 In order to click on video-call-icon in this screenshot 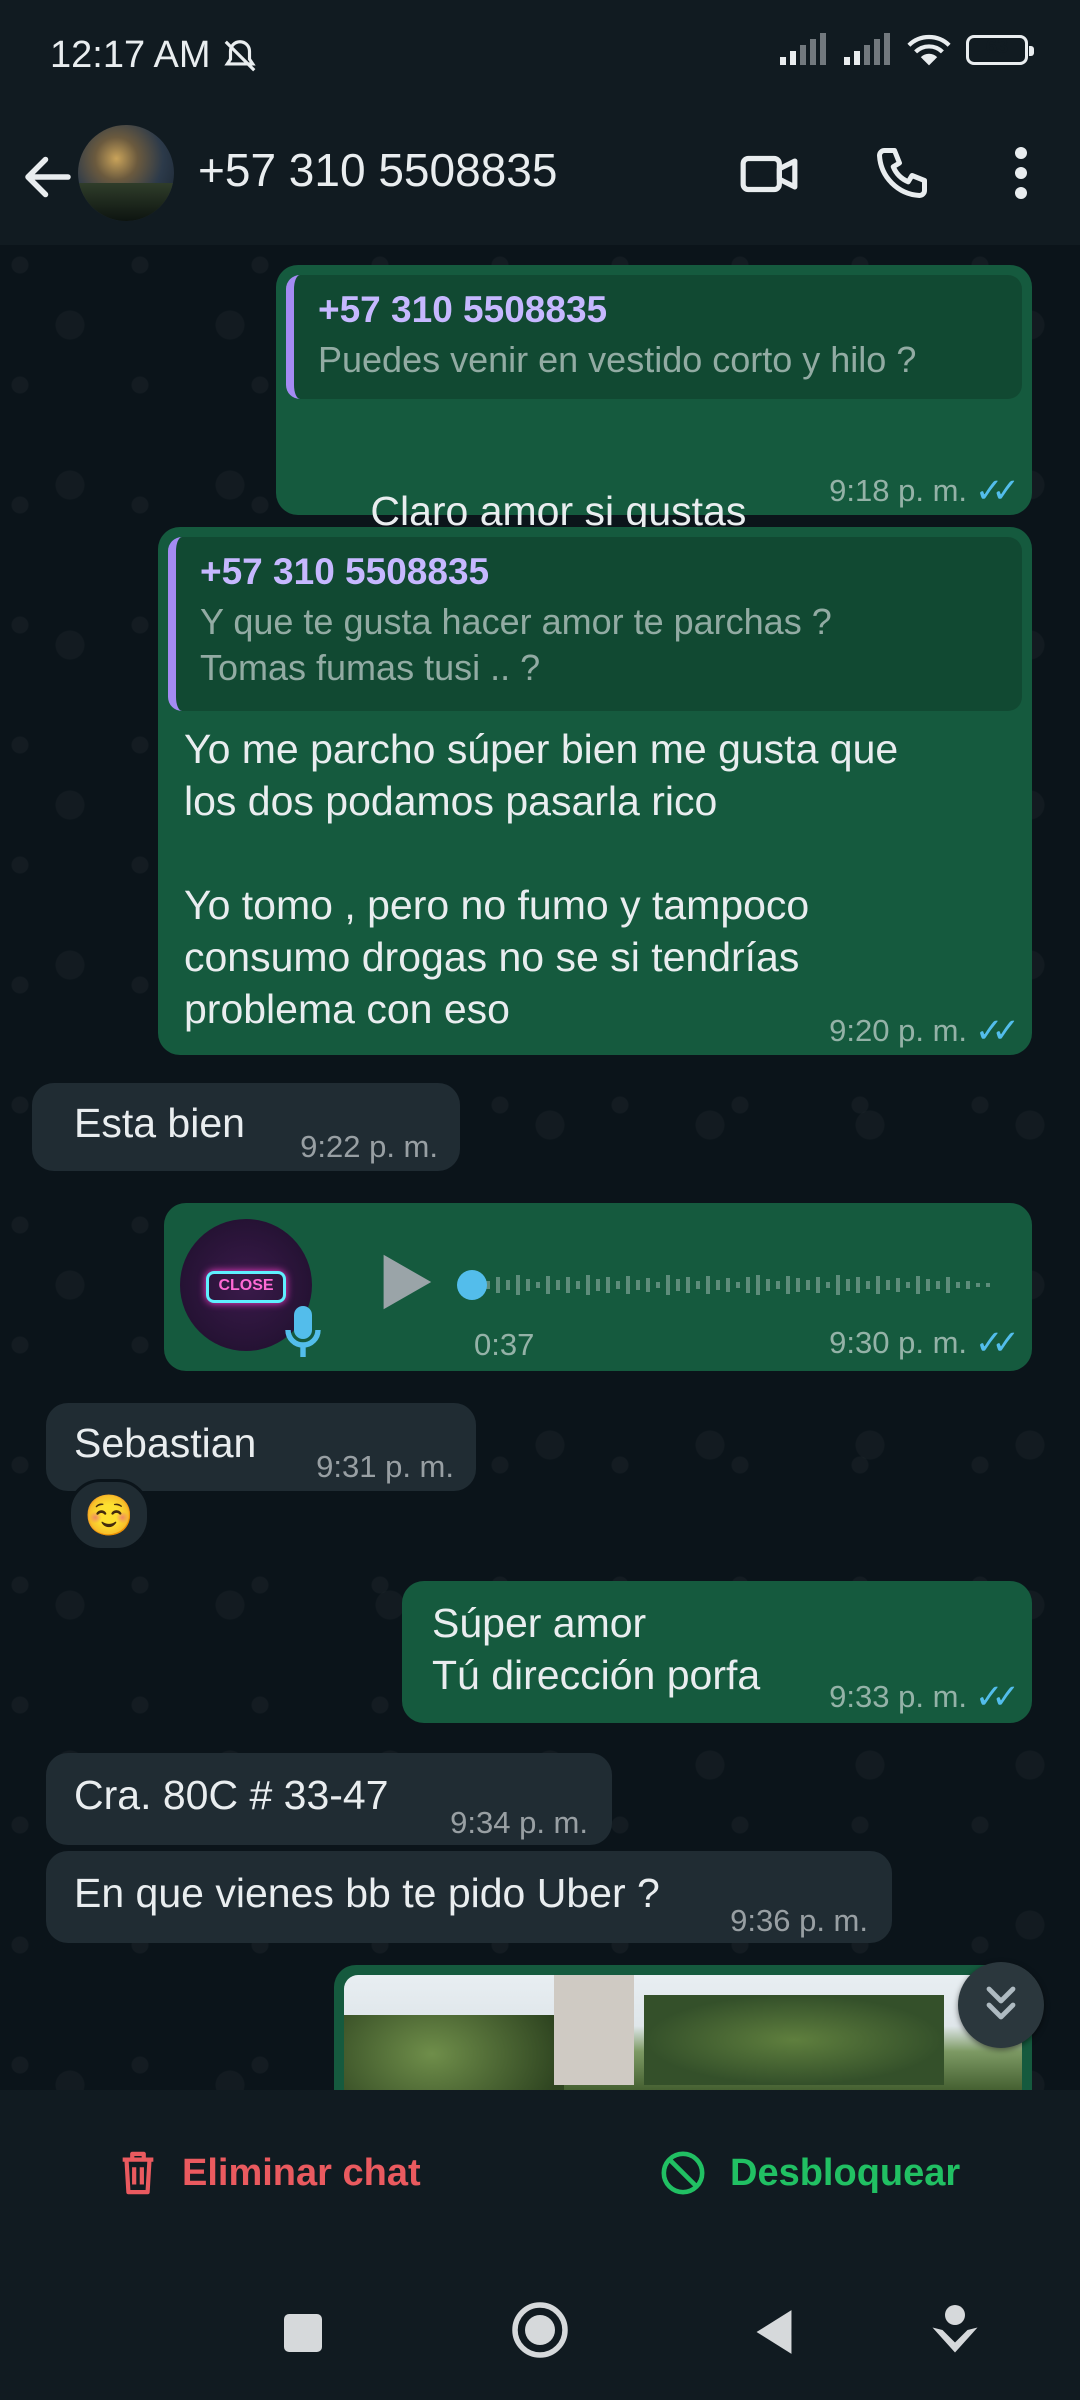, I will do `click(769, 174)`.